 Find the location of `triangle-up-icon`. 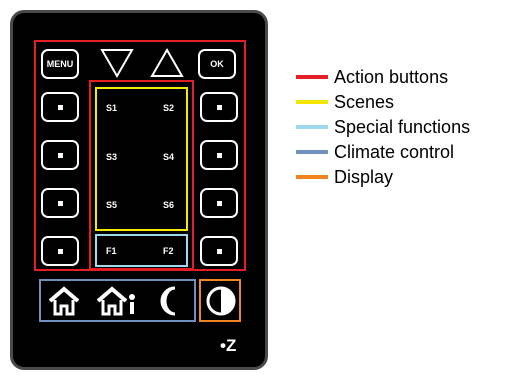

triangle-up-icon is located at coordinates (167, 65).